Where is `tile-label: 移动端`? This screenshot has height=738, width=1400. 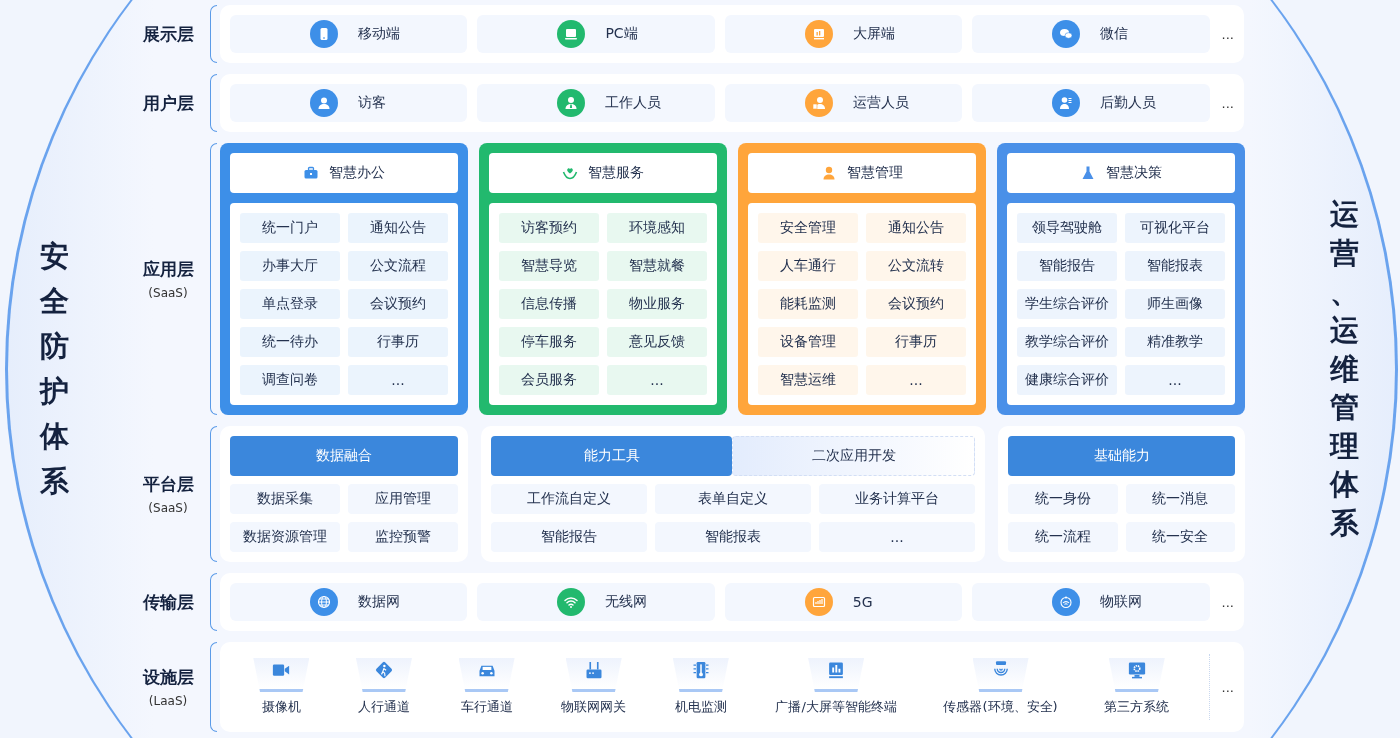 tile-label: 移动端 is located at coordinates (379, 34).